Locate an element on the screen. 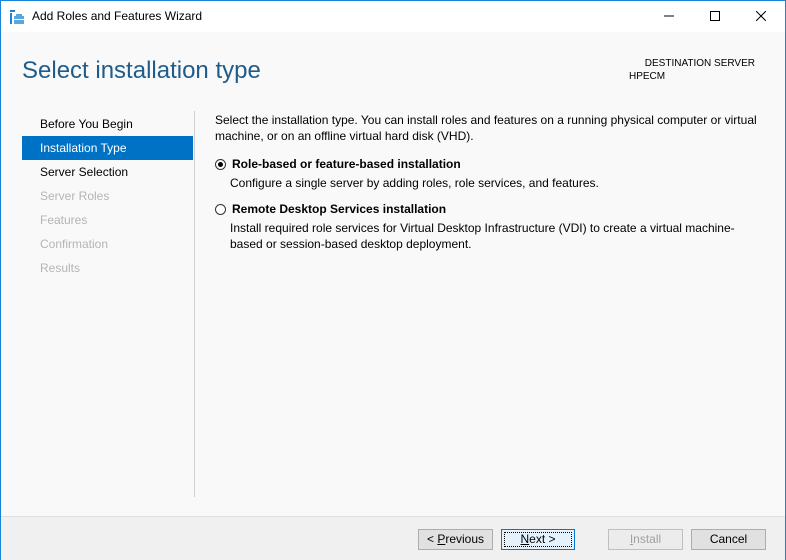  minimize-icon is located at coordinates (669, 16).